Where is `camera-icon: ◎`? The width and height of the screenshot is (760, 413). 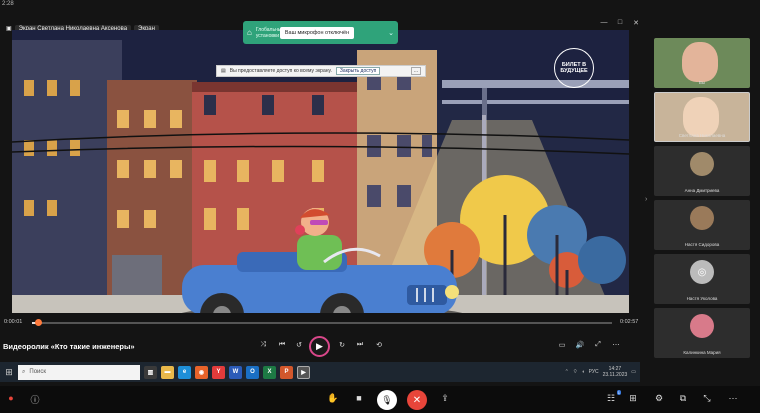
camera-icon: ◎ is located at coordinates (702, 272).